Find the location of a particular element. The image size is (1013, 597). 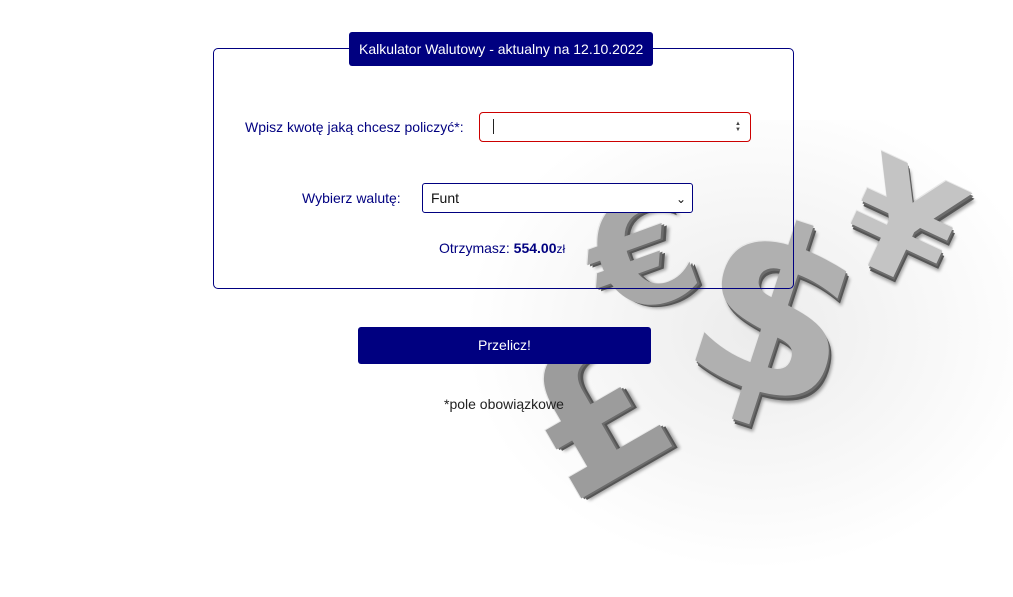

currency-select: Funt ⌄ is located at coordinates (557, 198).